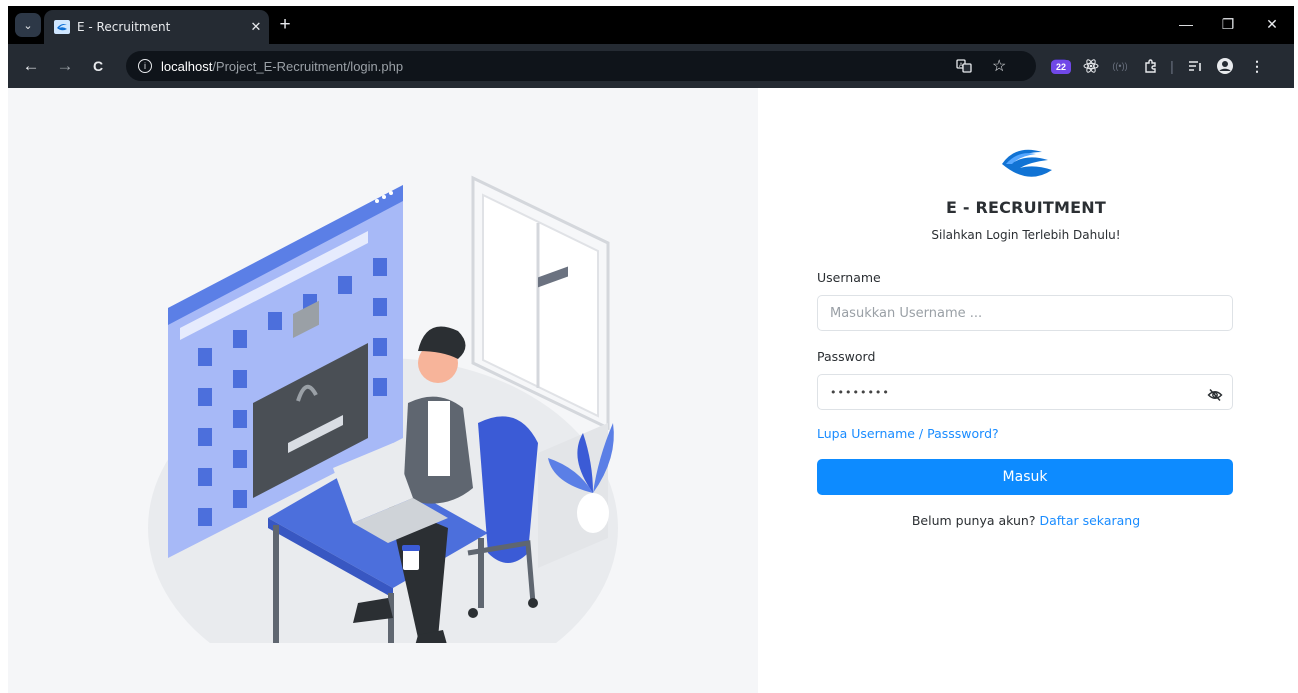 This screenshot has height=693, width=1298. Describe the element at coordinates (964, 66) in the screenshot. I see `translate-icon: A` at that location.